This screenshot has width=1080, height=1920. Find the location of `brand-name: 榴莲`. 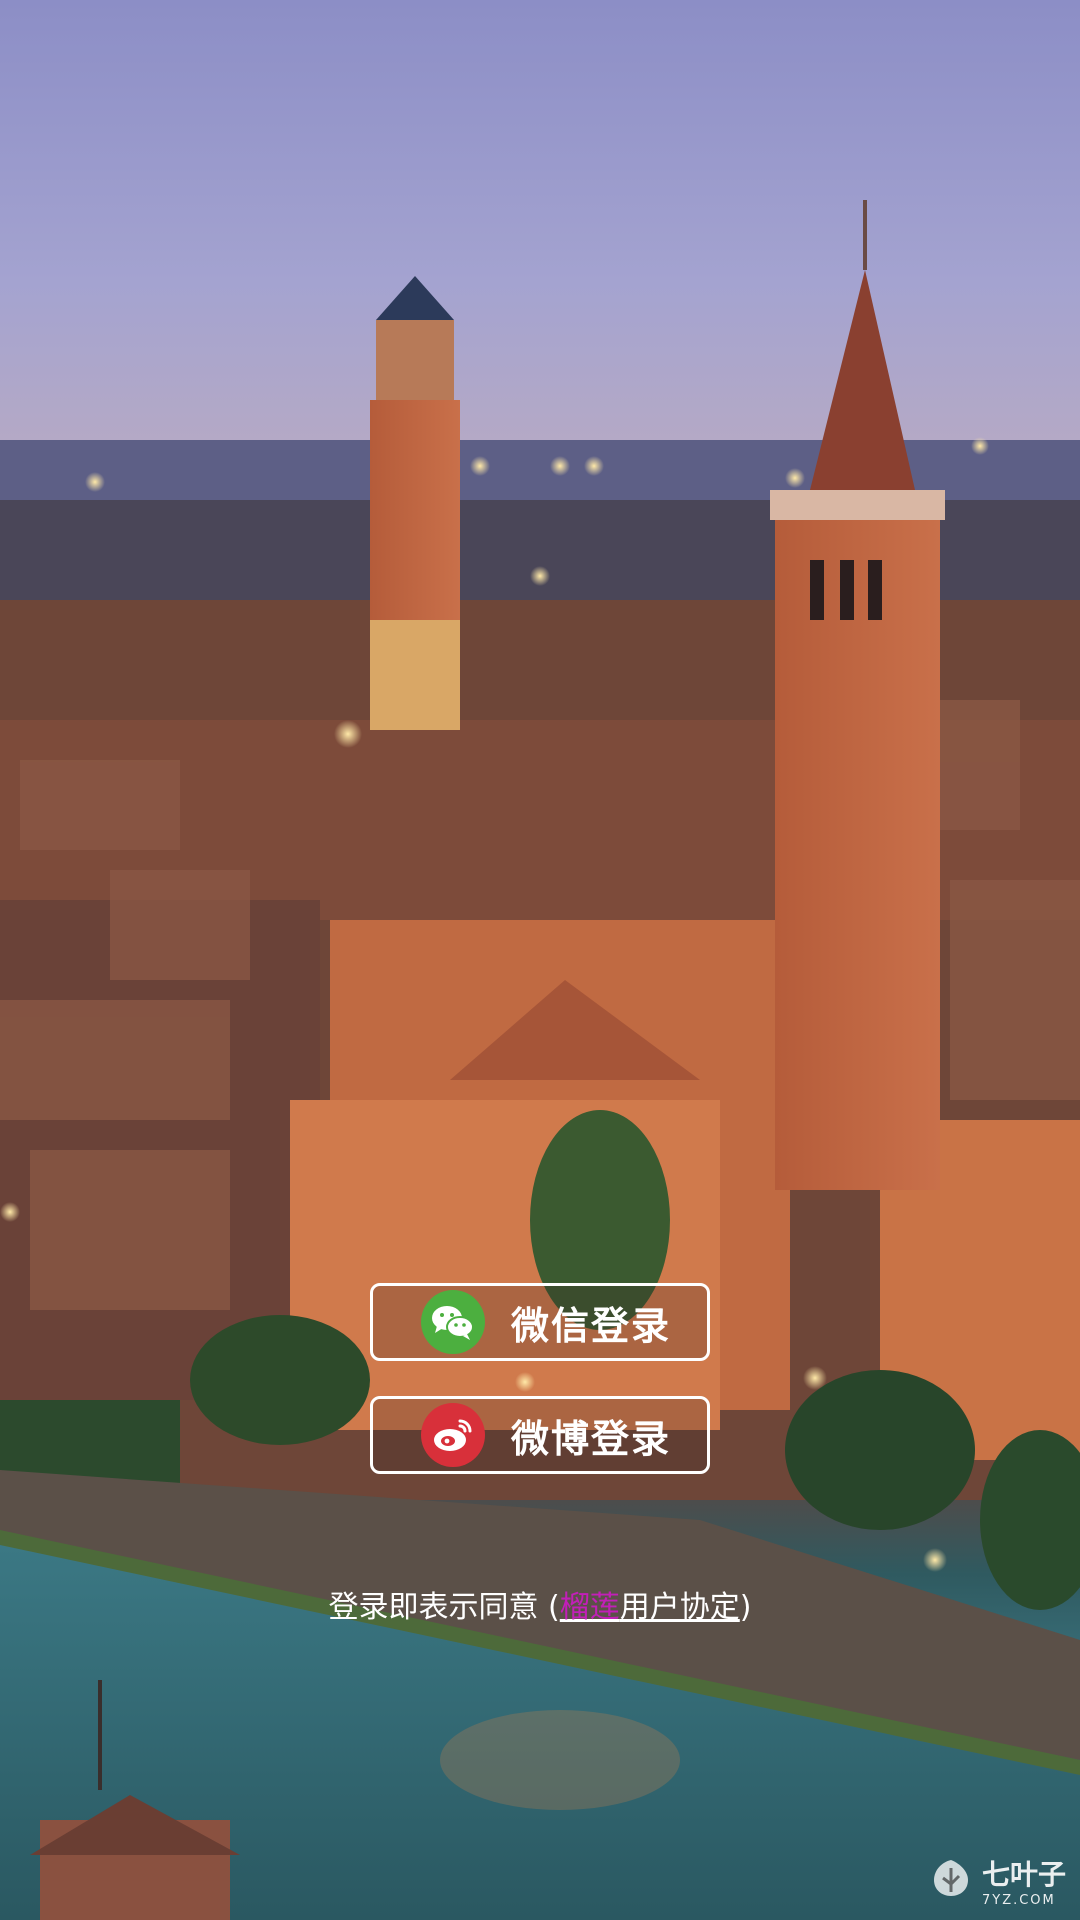

brand-name: 榴莲 is located at coordinates (589, 1607).